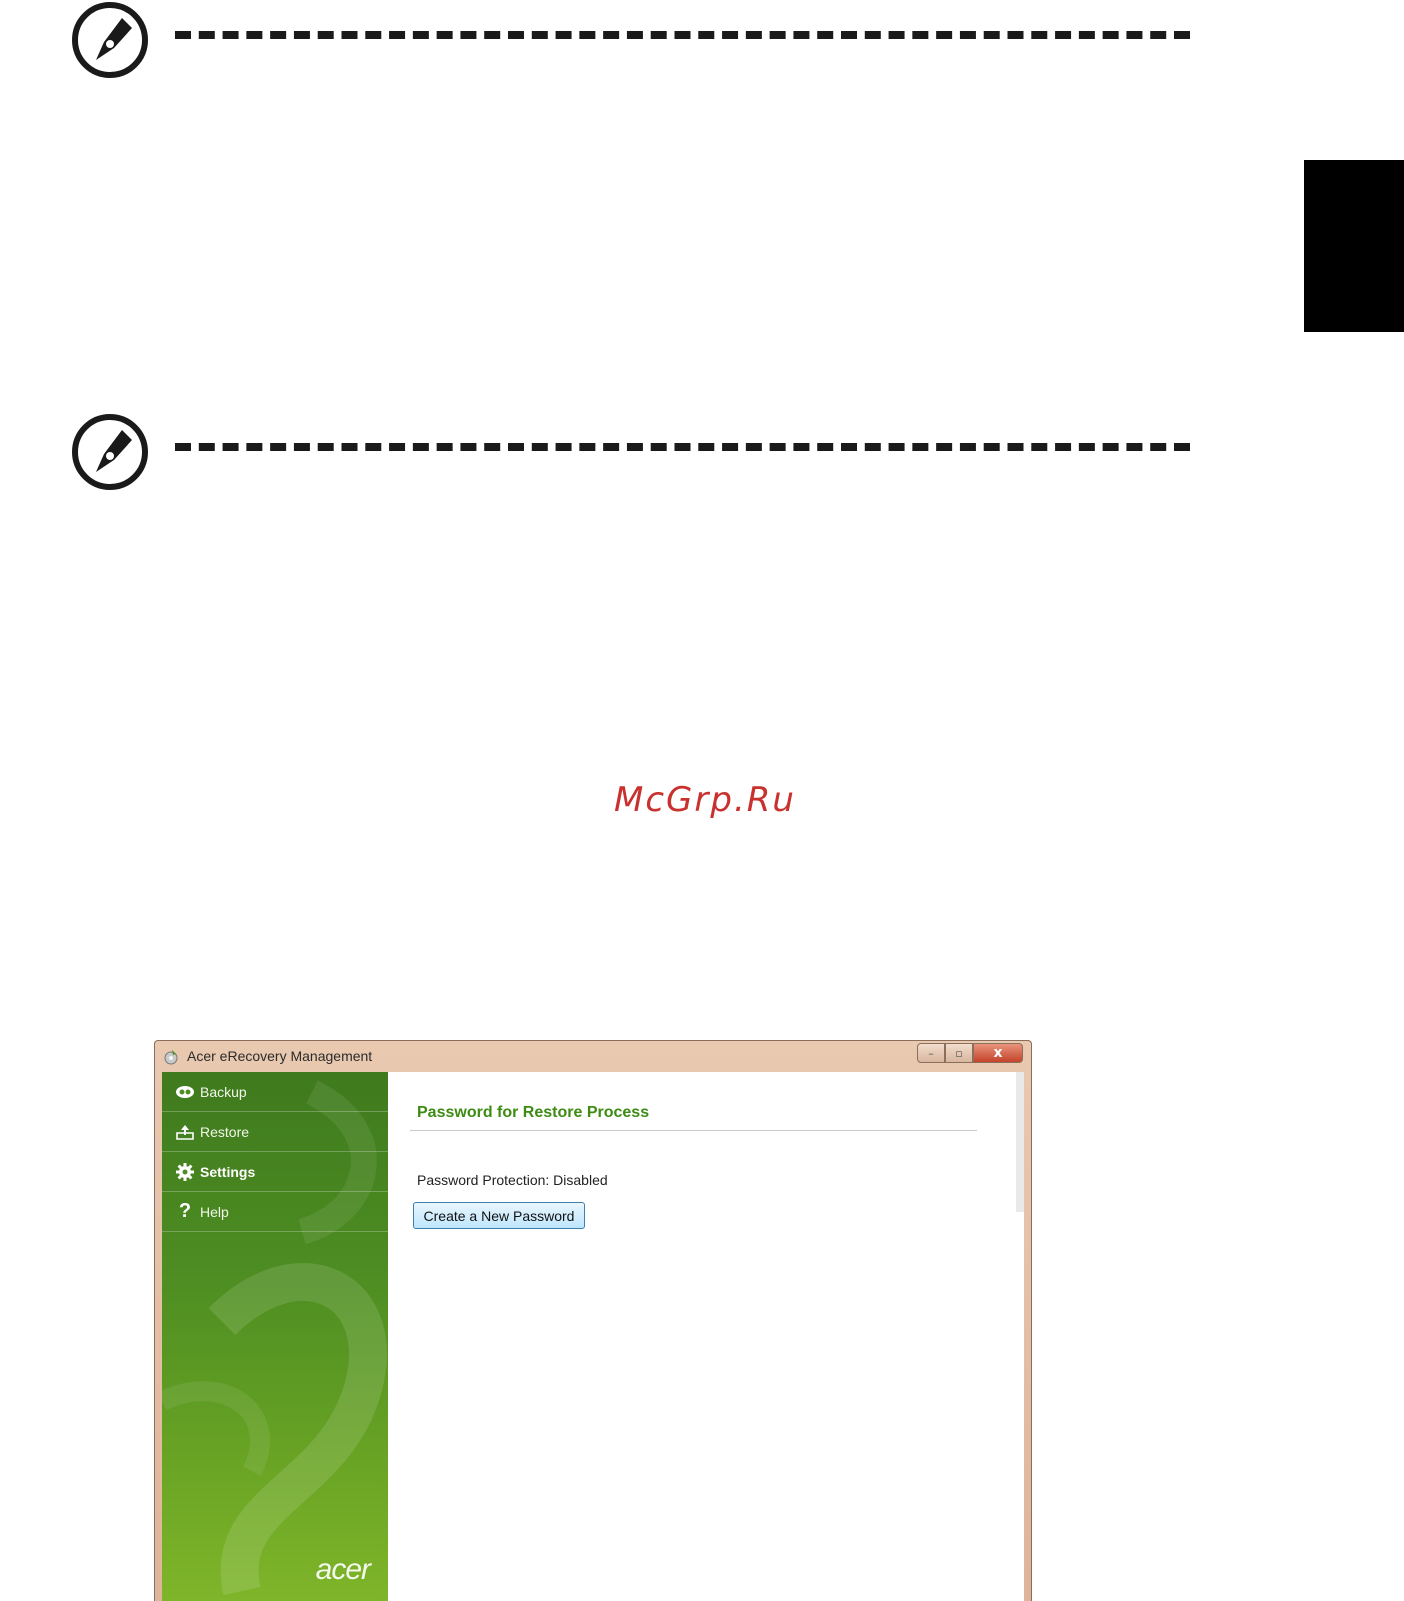  What do you see at coordinates (593, 1056) in the screenshot?
I see `title-bar: Acer eRecovery Management – ▫ x` at bounding box center [593, 1056].